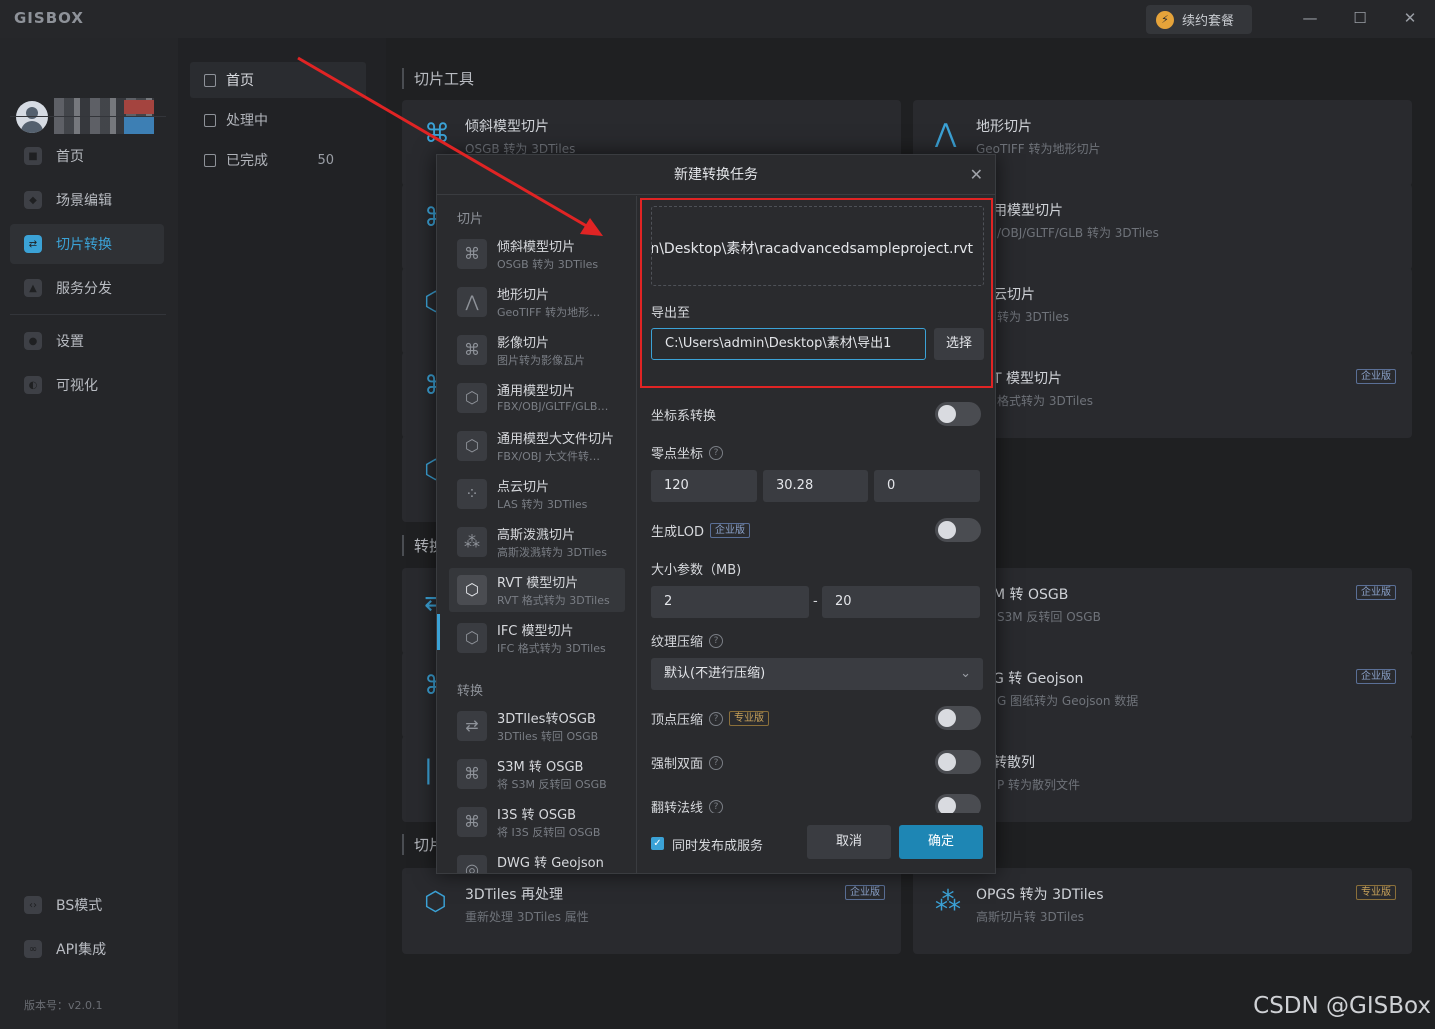 The image size is (1435, 1029). I want to click on watermark: CSDN @GISBox, so click(1342, 1006).